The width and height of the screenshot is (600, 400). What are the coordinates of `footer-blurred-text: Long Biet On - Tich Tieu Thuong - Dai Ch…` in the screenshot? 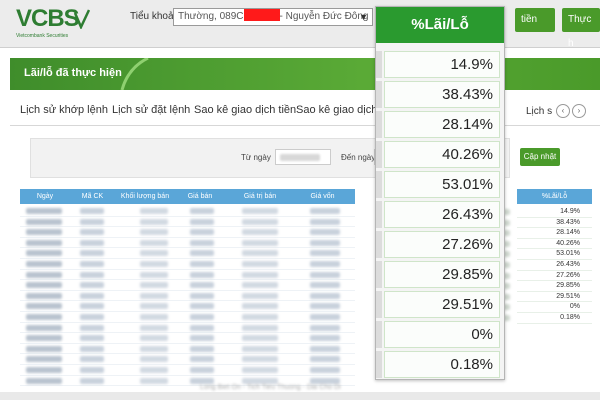 It's located at (270, 387).